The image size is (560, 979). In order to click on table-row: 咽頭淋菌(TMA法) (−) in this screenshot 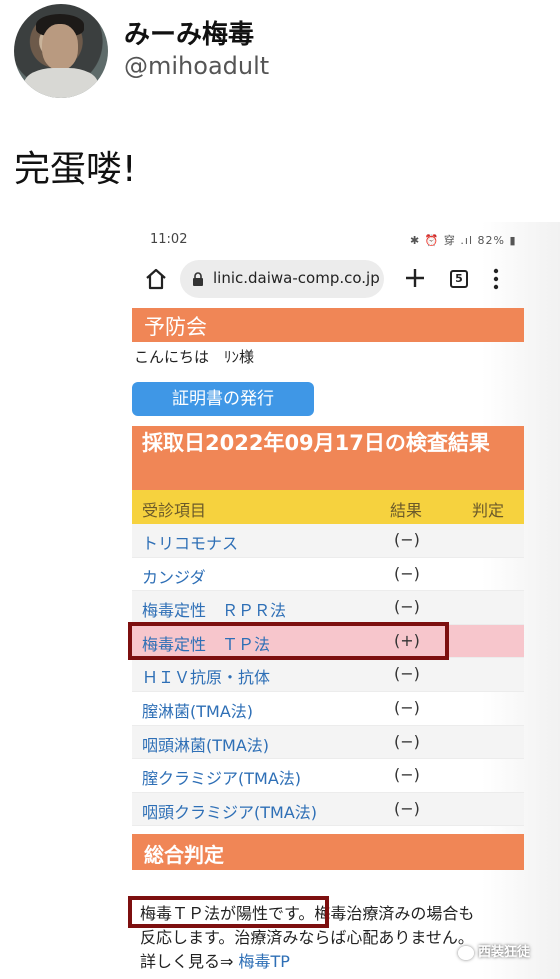, I will do `click(328, 742)`.